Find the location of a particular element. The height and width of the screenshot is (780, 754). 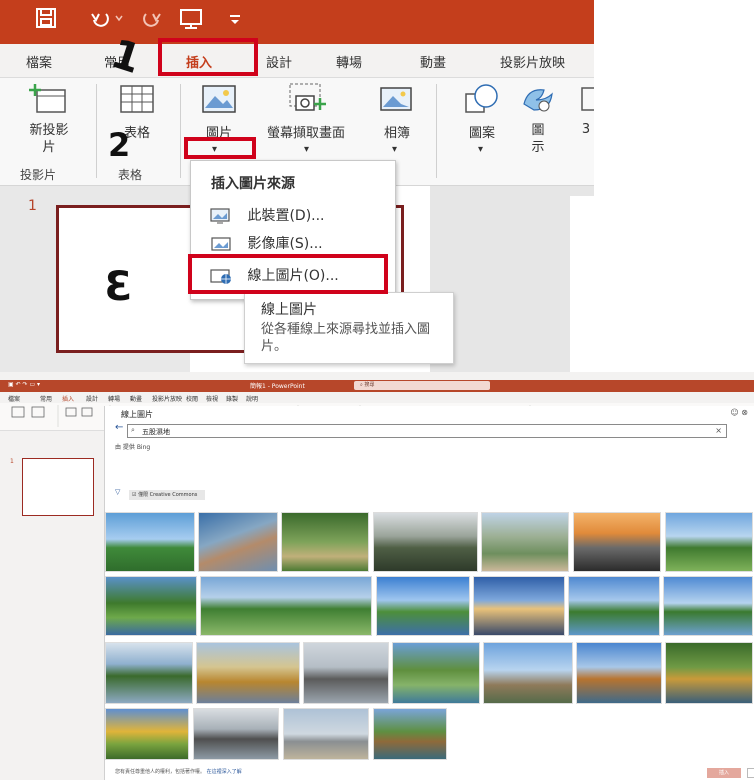

icons-button: 圖 示 is located at coordinates (538, 119).